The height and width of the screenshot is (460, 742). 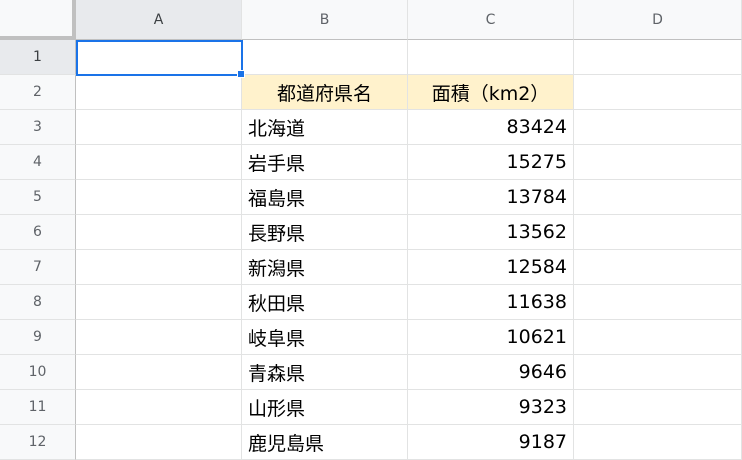 What do you see at coordinates (38, 197) in the screenshot?
I see `row-header: 5` at bounding box center [38, 197].